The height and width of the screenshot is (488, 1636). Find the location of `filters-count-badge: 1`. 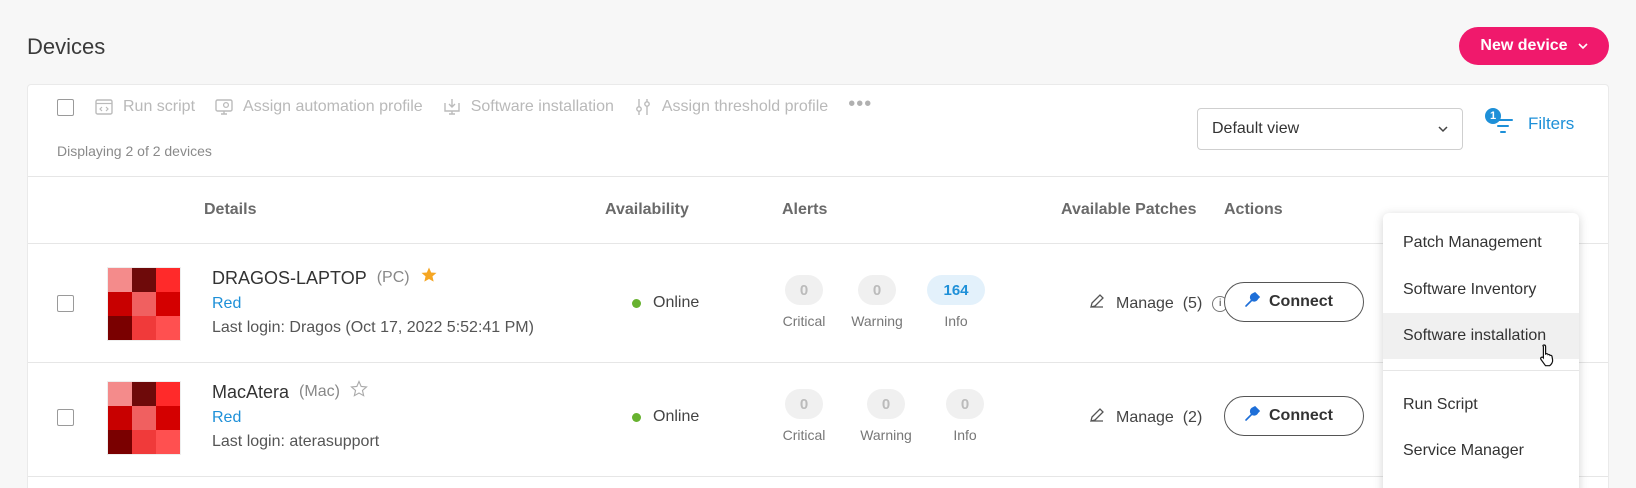

filters-count-badge: 1 is located at coordinates (1493, 116).